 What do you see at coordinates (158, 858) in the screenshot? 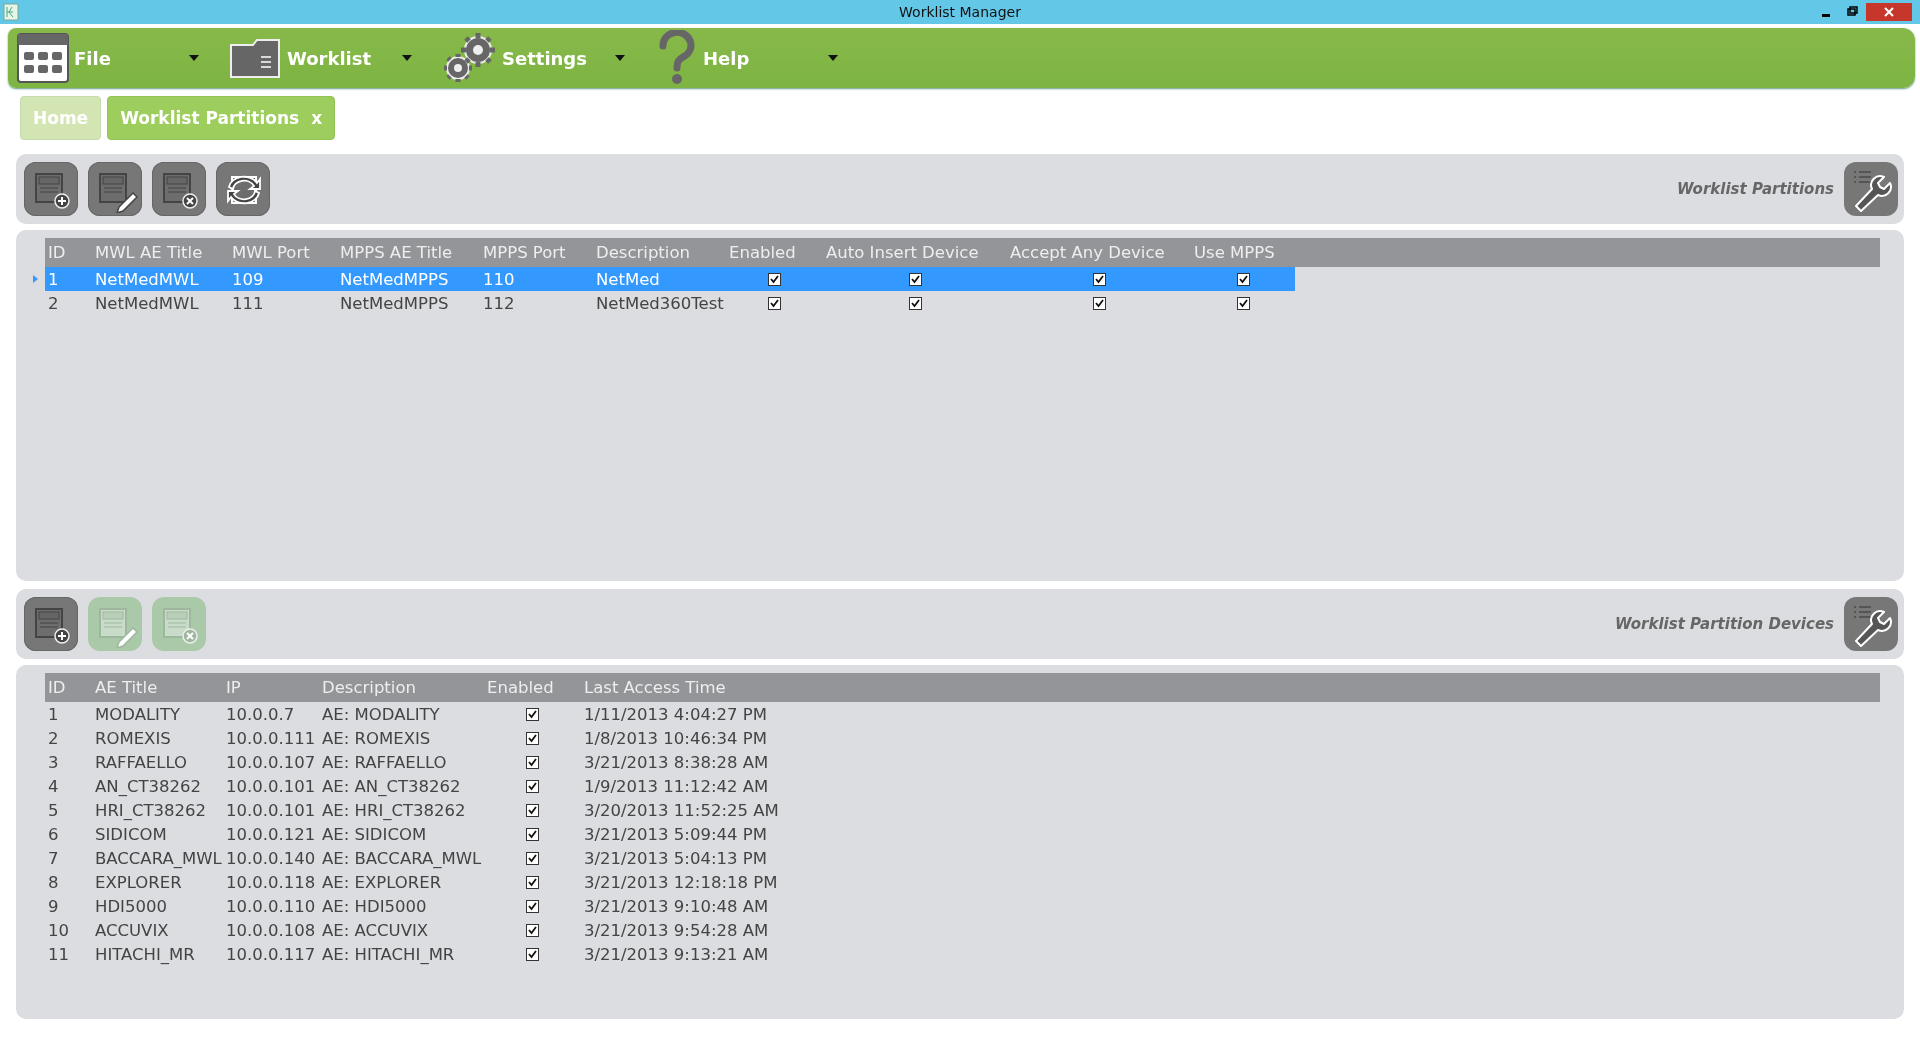
I see `table-cell-text: BACCARA_MWL` at bounding box center [158, 858].